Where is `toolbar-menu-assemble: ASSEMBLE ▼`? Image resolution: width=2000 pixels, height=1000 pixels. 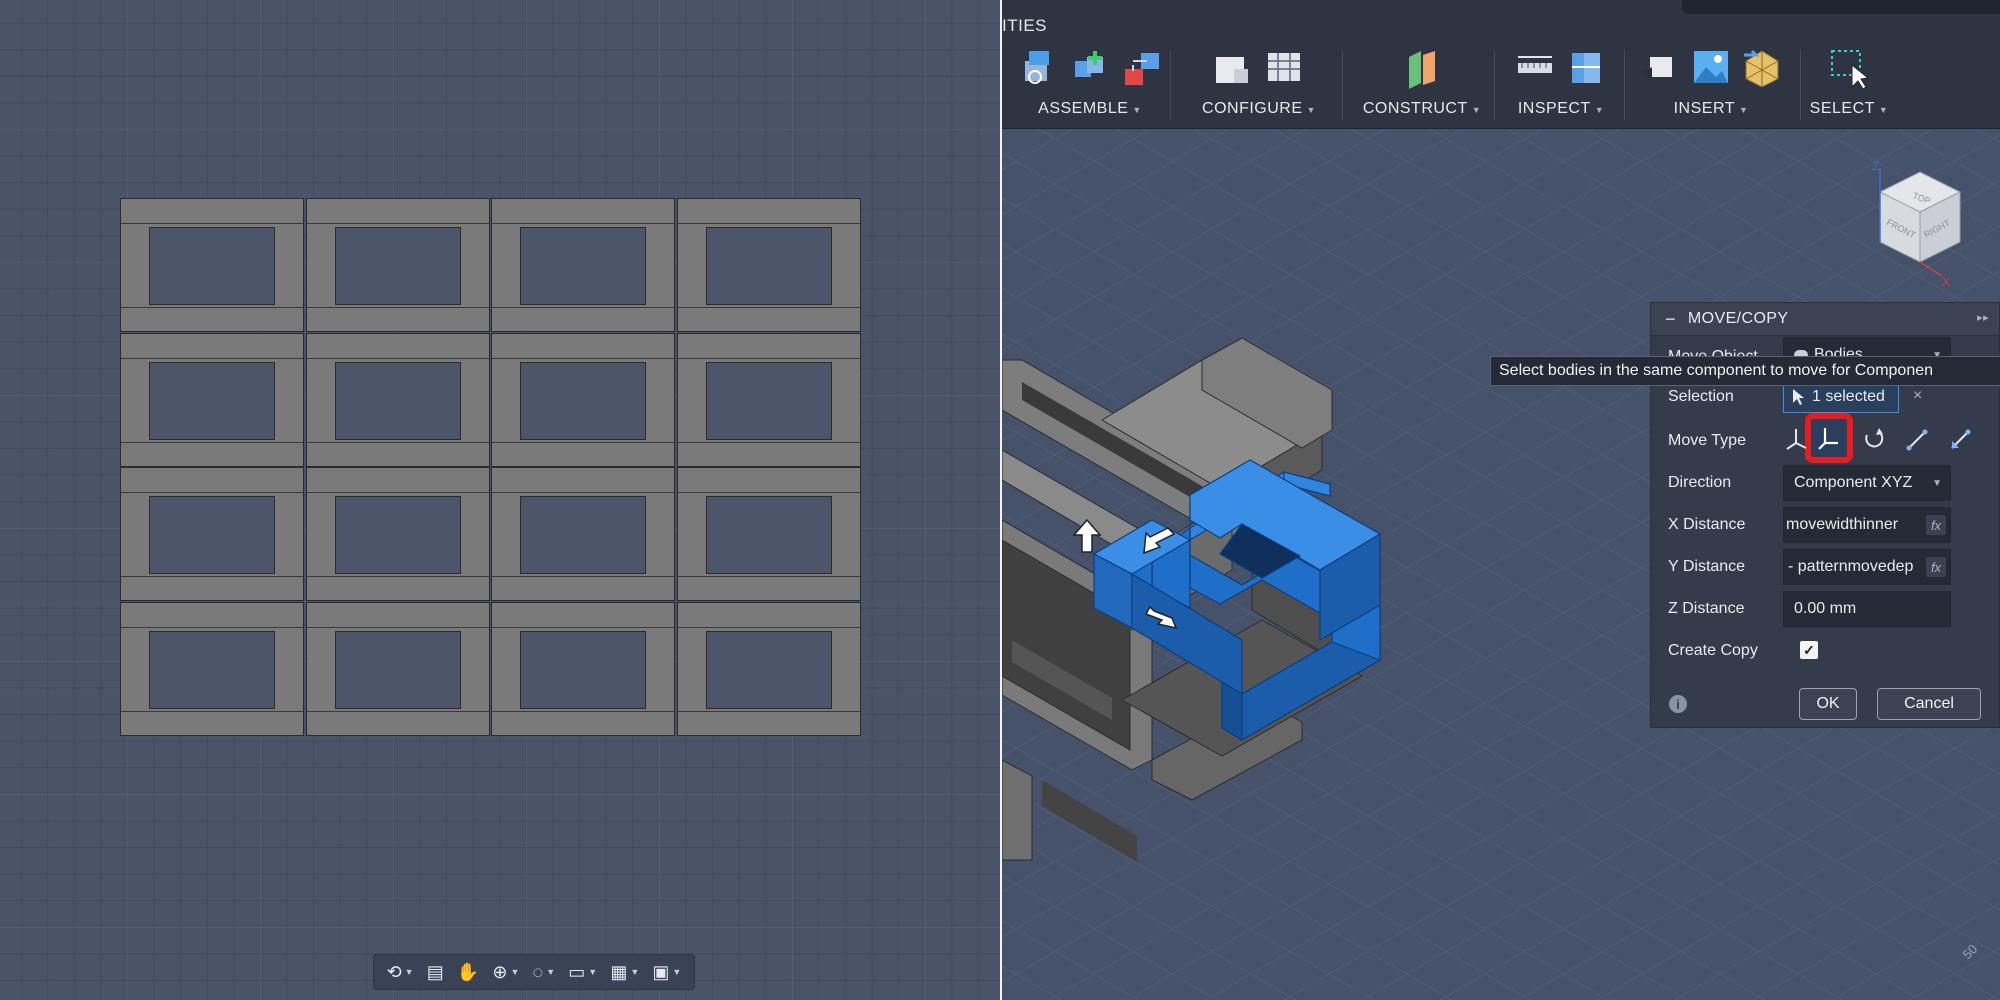
toolbar-menu-assemble: ASSEMBLE ▼ is located at coordinates (1090, 109).